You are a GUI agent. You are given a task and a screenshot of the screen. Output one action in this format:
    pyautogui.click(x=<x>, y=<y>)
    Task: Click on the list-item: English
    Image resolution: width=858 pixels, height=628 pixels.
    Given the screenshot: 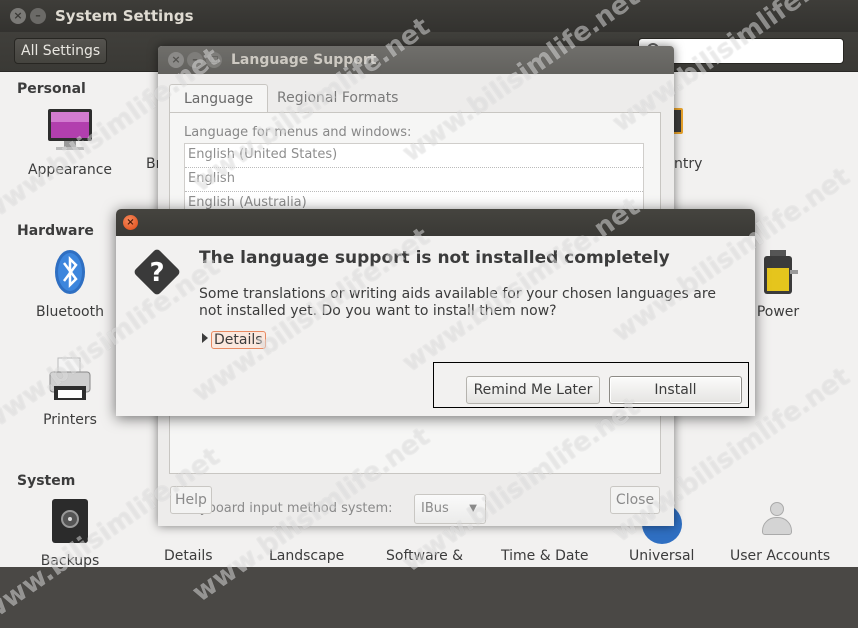 What is the action you would take?
    pyautogui.click(x=414, y=180)
    